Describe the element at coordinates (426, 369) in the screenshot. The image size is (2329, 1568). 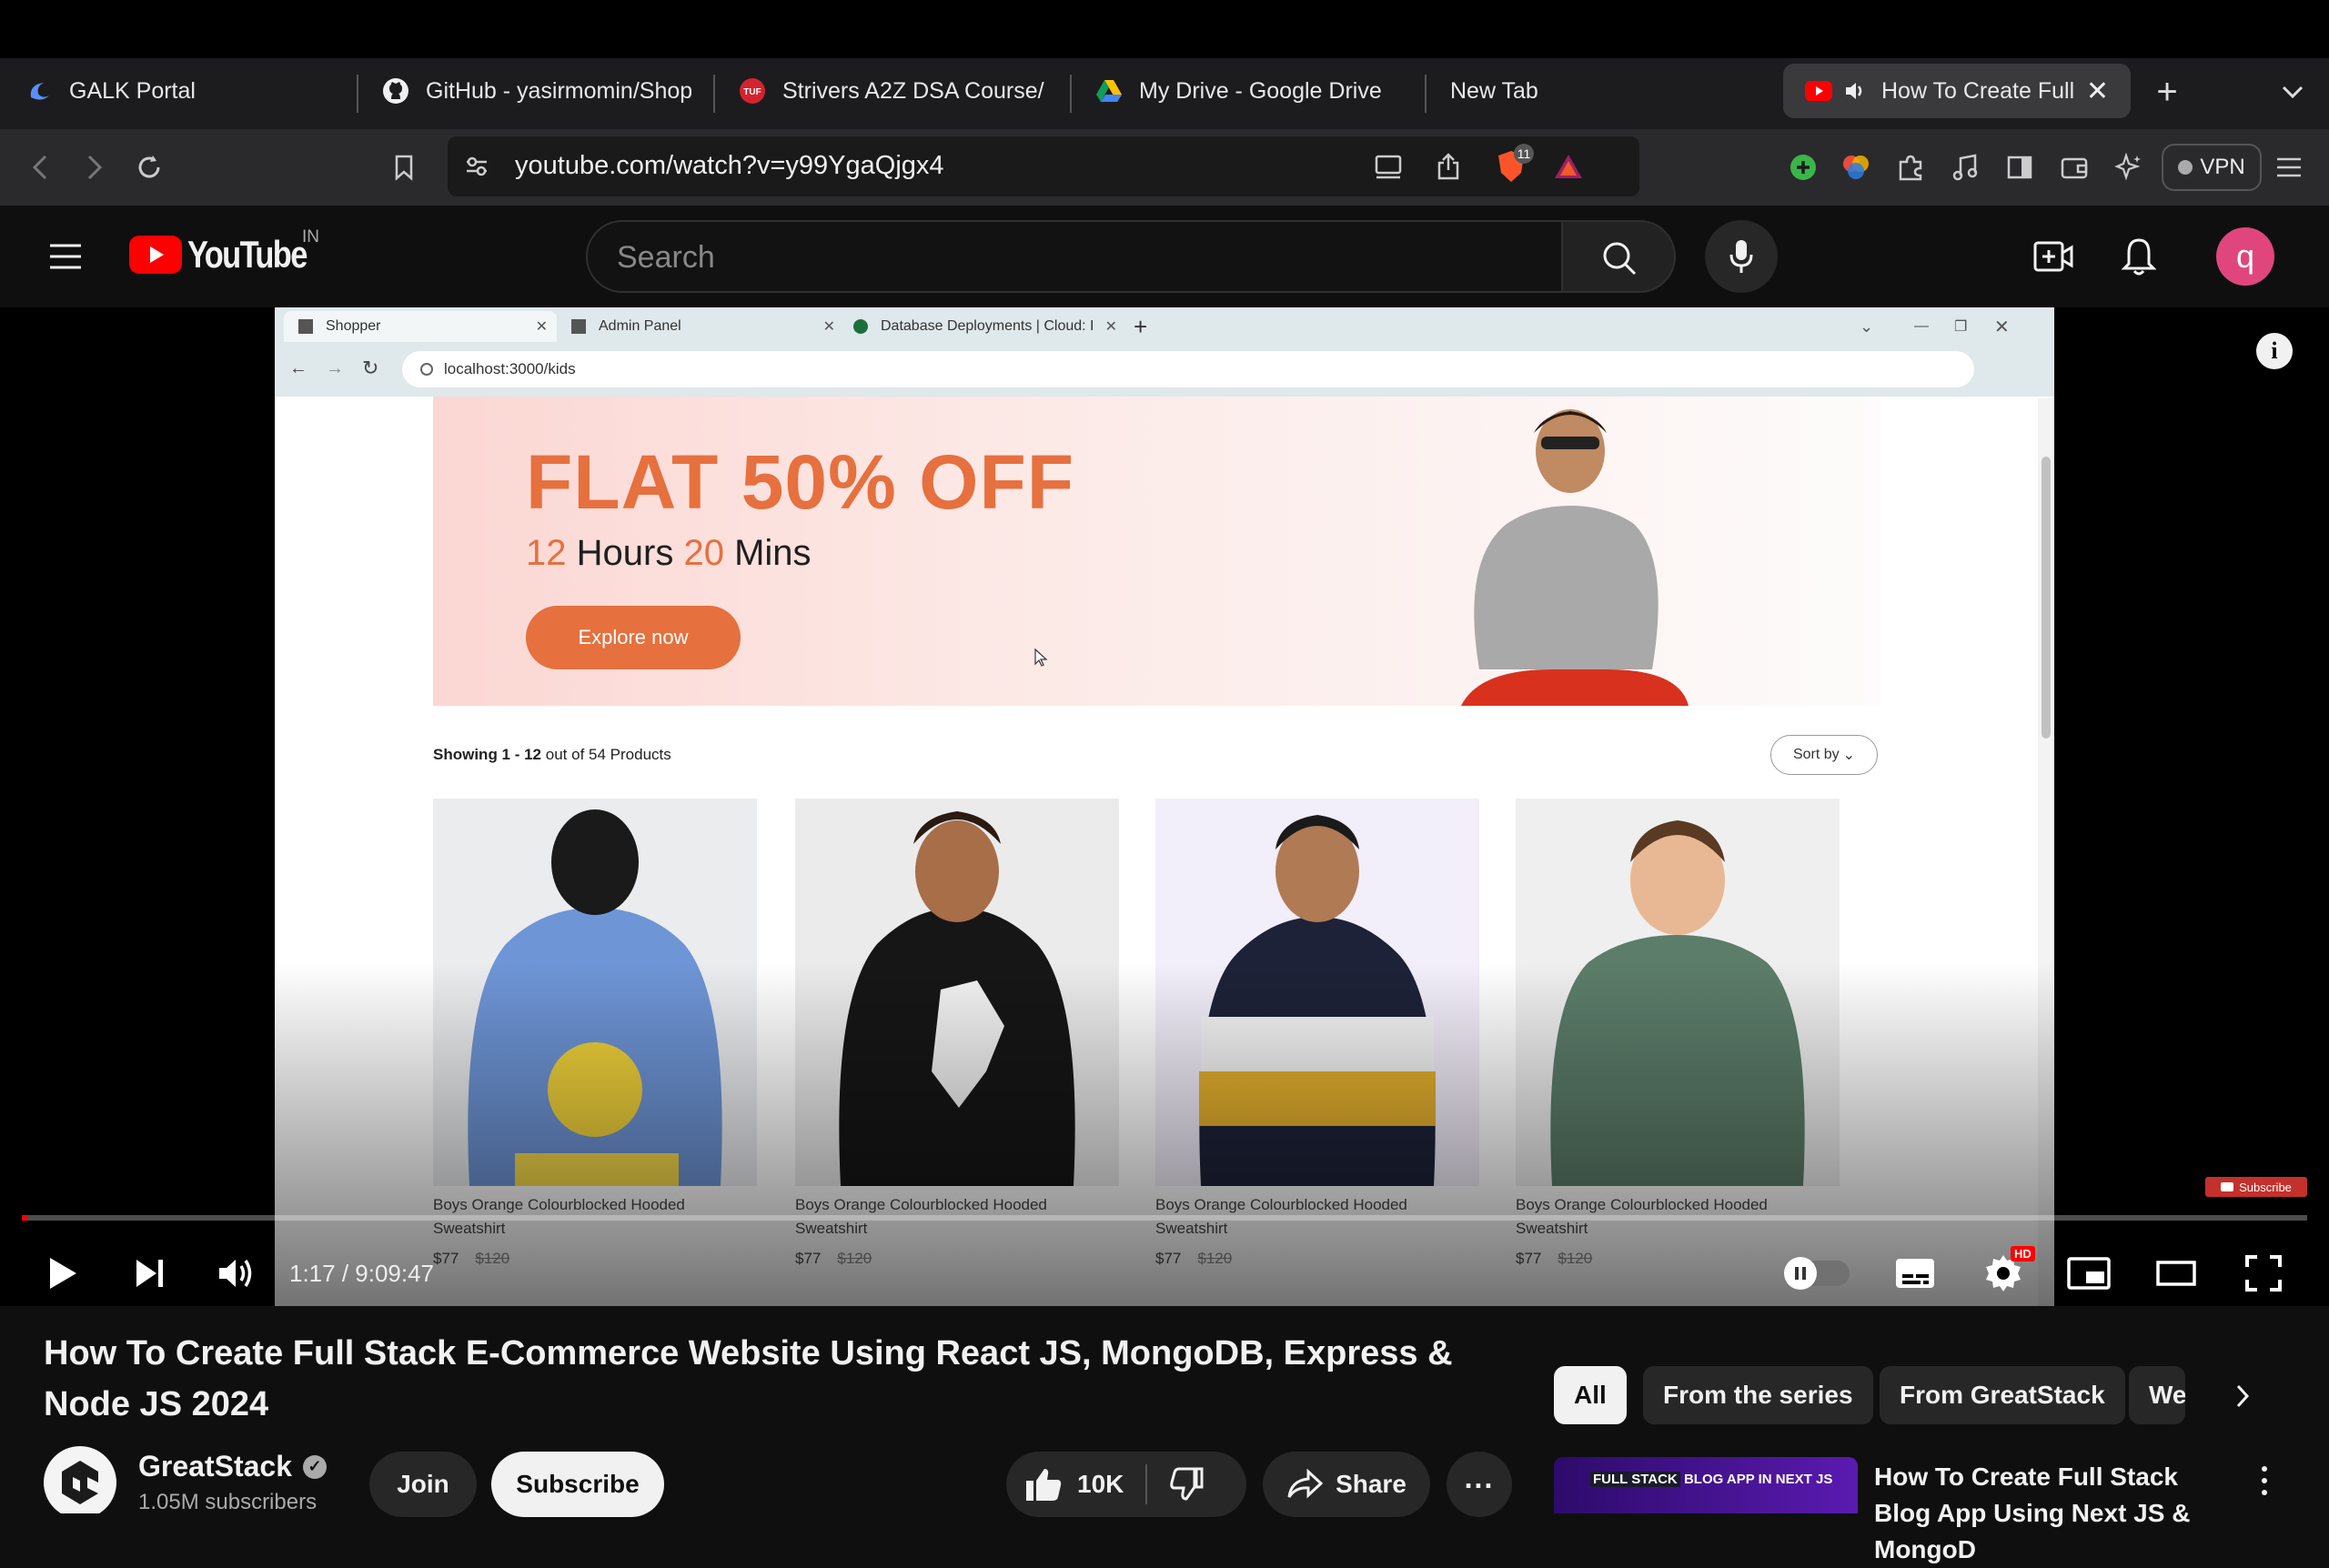
I see `inner-info-icon` at that location.